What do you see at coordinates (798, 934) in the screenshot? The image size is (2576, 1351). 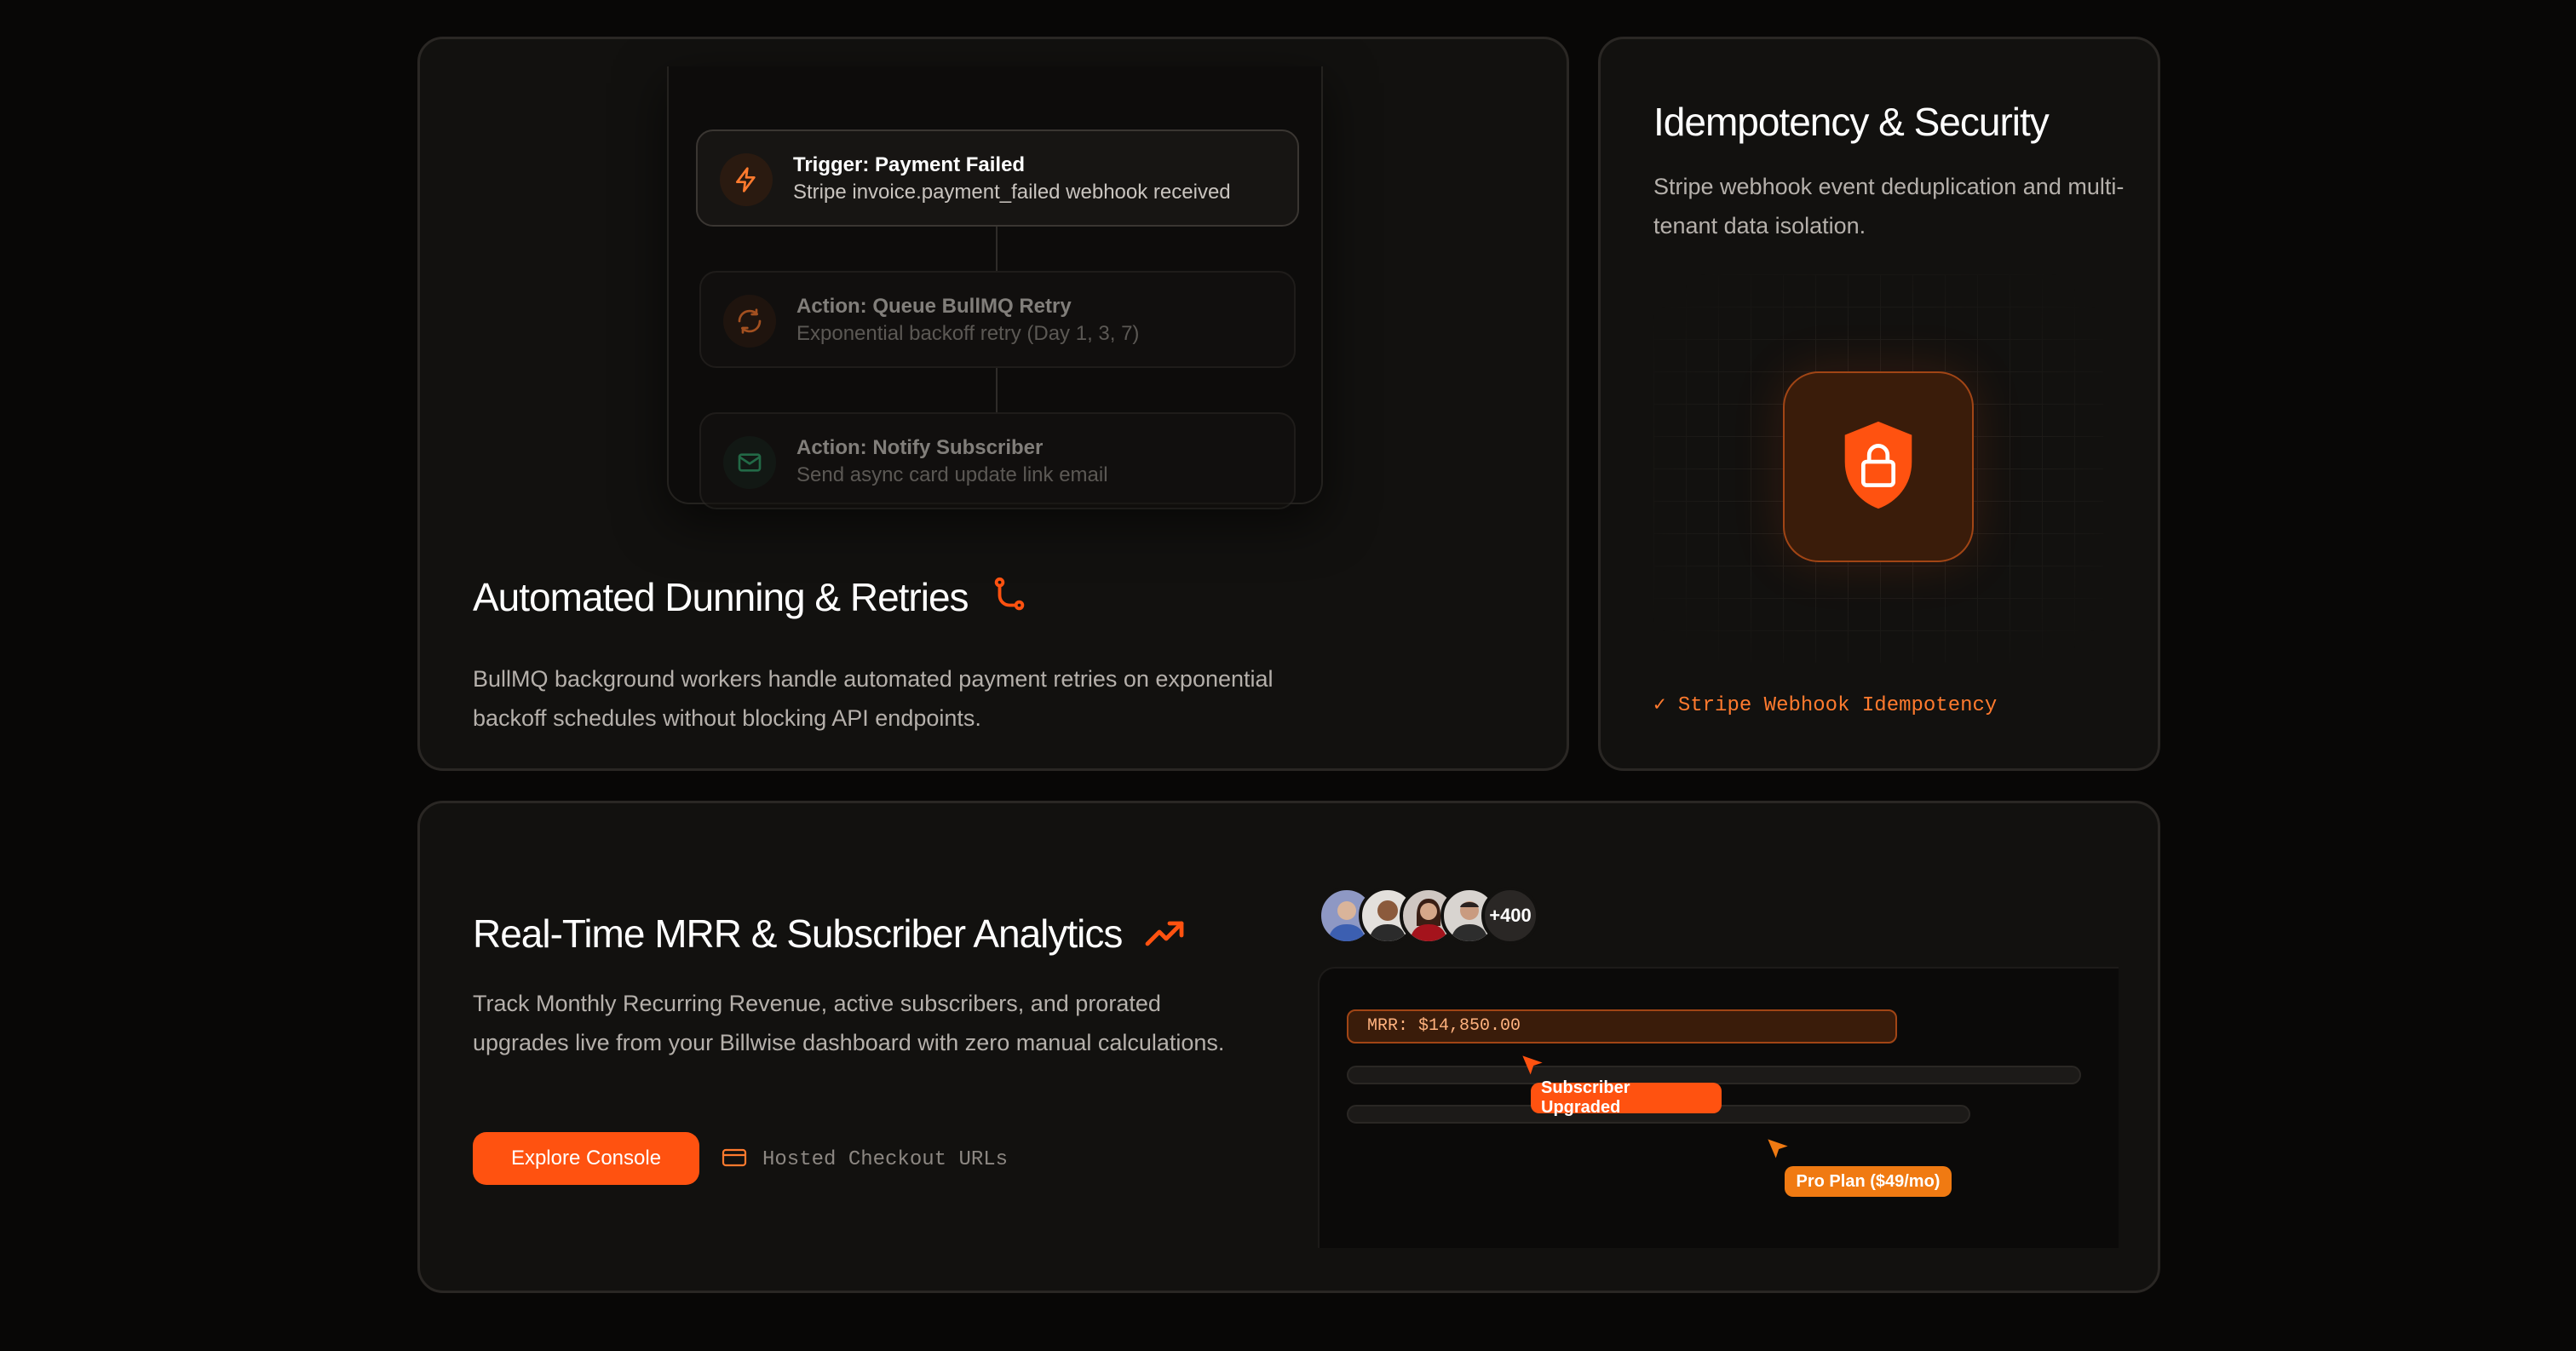 I see `analytics-title: Real-Time MRR & Subscriber Analytics` at bounding box center [798, 934].